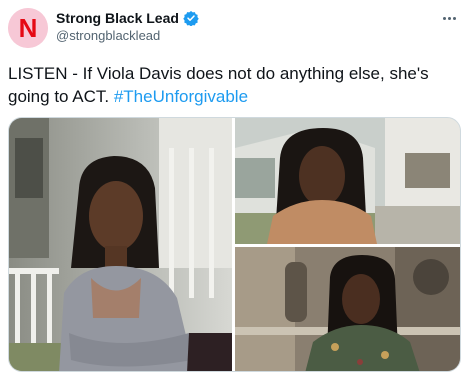 The image size is (470, 382). What do you see at coordinates (117, 18) in the screenshot?
I see `display-name: Strong Black Lead` at bounding box center [117, 18].